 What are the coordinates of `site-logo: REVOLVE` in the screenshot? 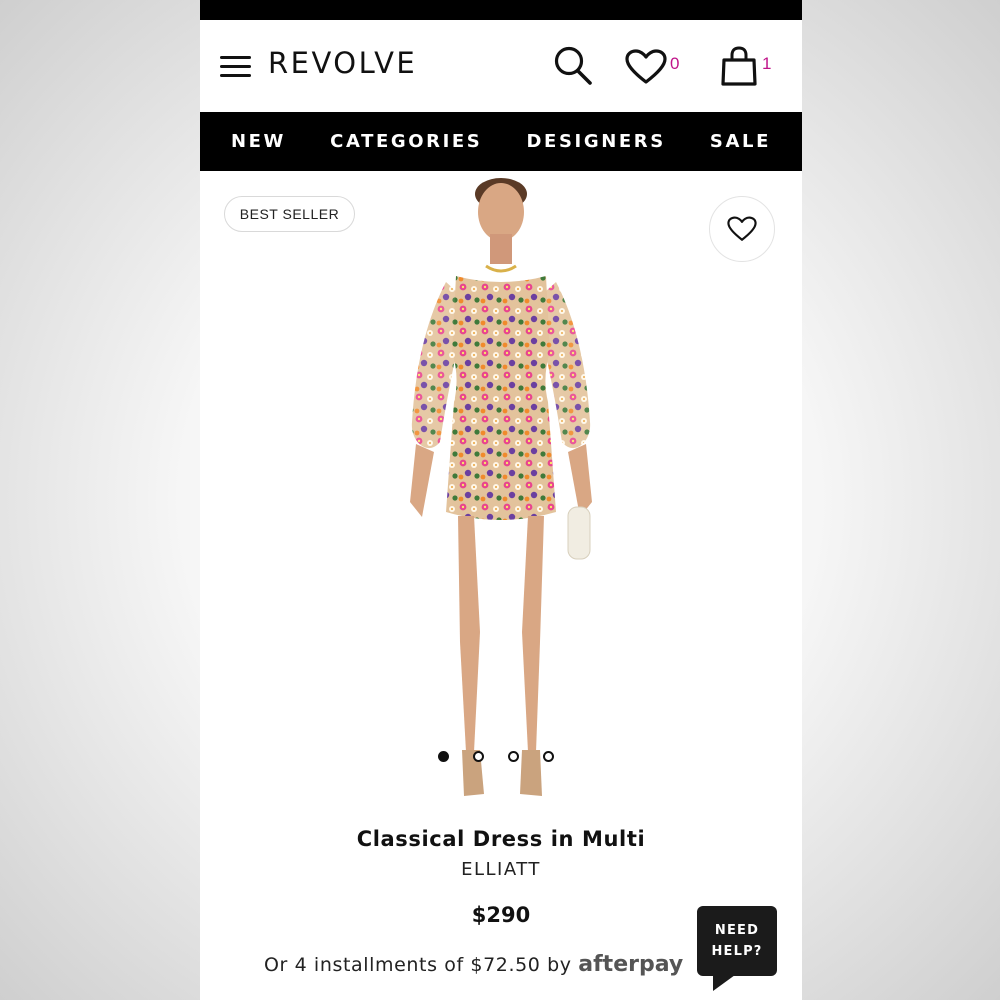 It's located at (342, 63).